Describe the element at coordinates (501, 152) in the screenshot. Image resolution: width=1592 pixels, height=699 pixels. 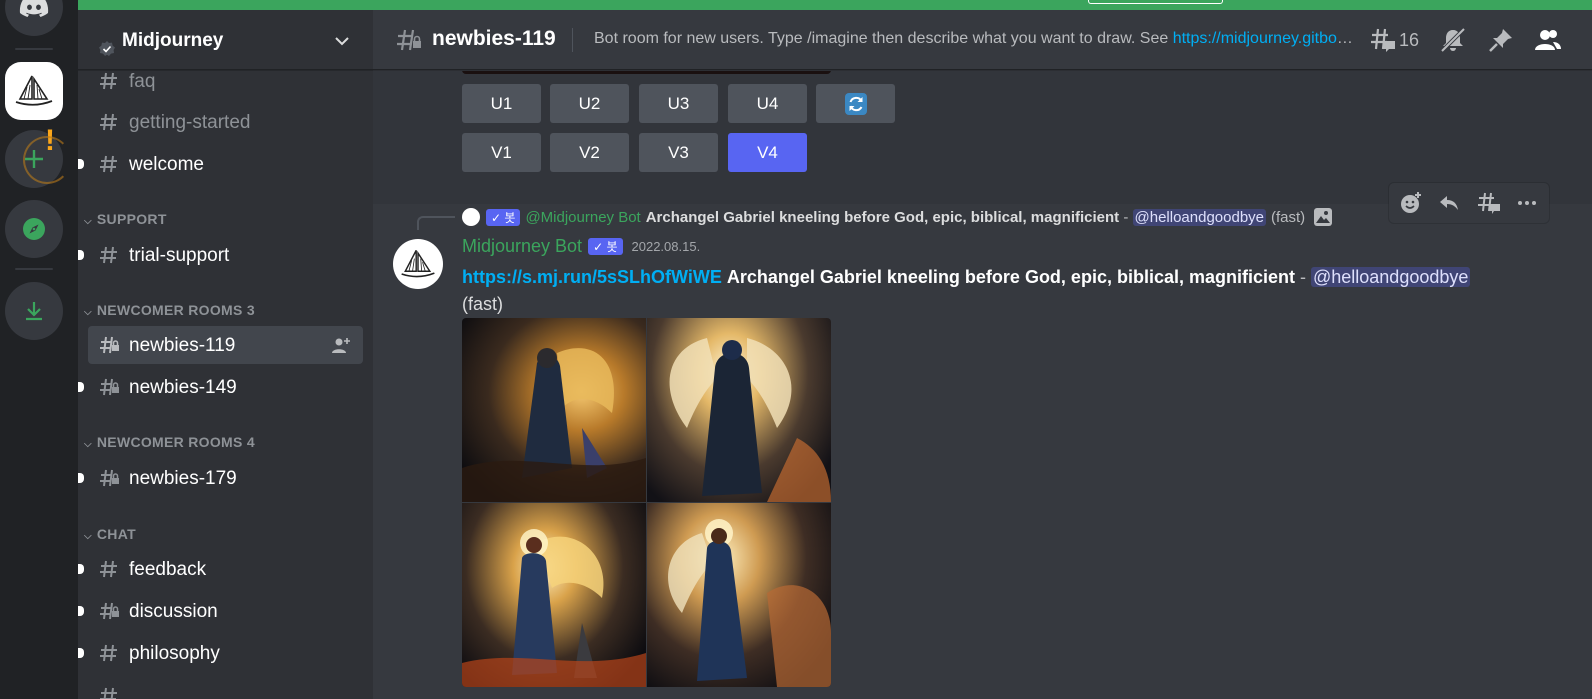
I see `variation-1-button: V1` at that location.